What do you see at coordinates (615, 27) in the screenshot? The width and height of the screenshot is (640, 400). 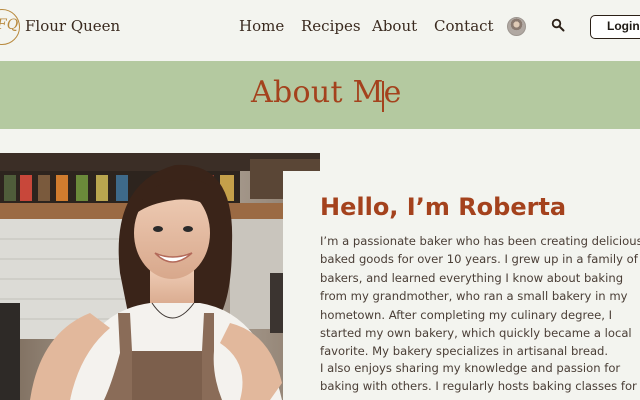 I see `login-button: Login` at bounding box center [615, 27].